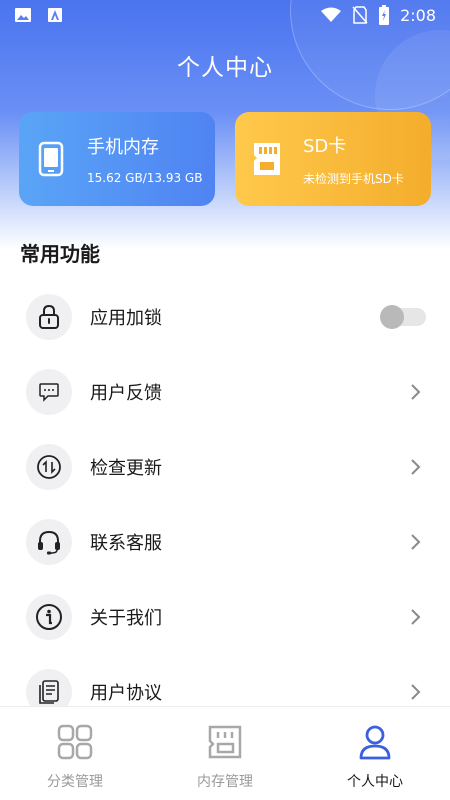  Describe the element at coordinates (117, 159) in the screenshot. I see `internal-storage-card: 手机内存 15.62 GB/13.93 GB` at that location.